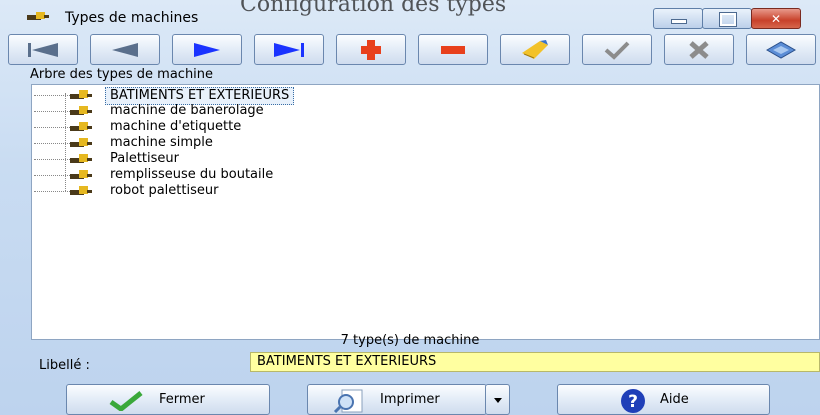 This screenshot has height=415, width=820. I want to click on next-record-icon, so click(207, 49).